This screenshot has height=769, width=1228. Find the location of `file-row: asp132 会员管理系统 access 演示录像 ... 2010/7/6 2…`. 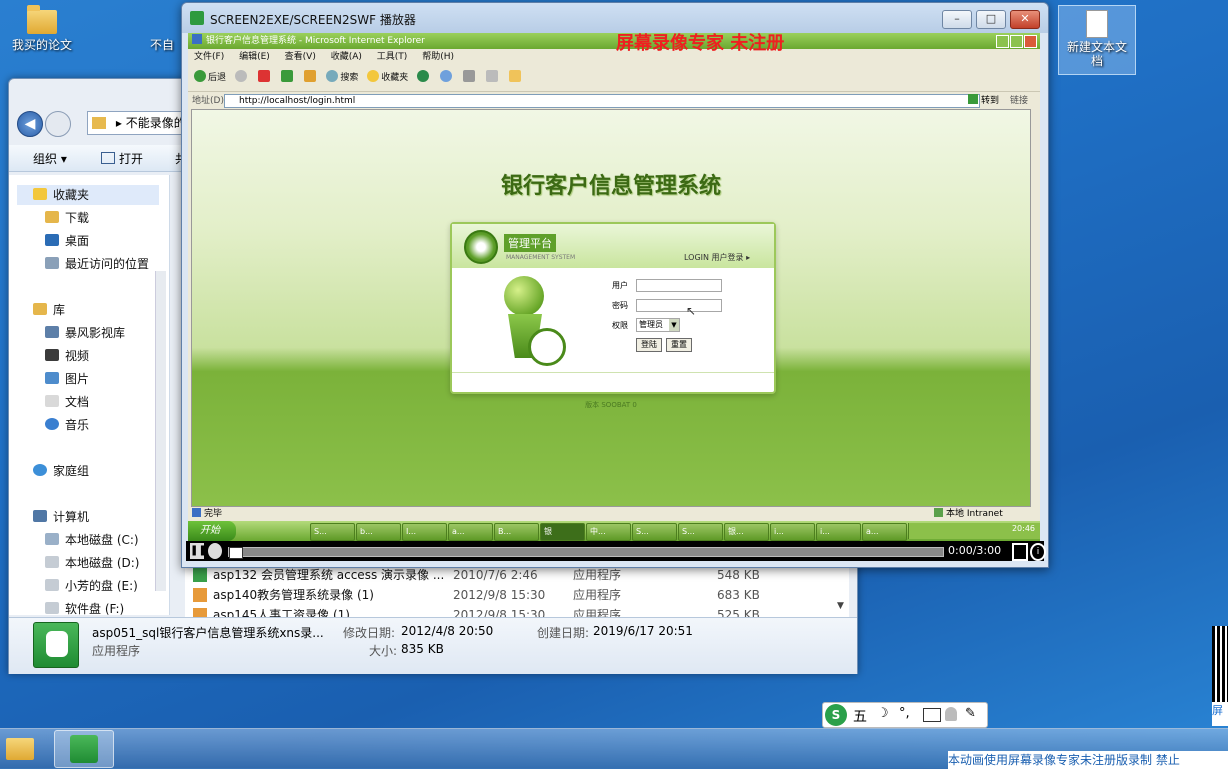

file-row: asp132 会员管理系统 access 演示录像 ... 2010/7/6 2… is located at coordinates (517, 575).